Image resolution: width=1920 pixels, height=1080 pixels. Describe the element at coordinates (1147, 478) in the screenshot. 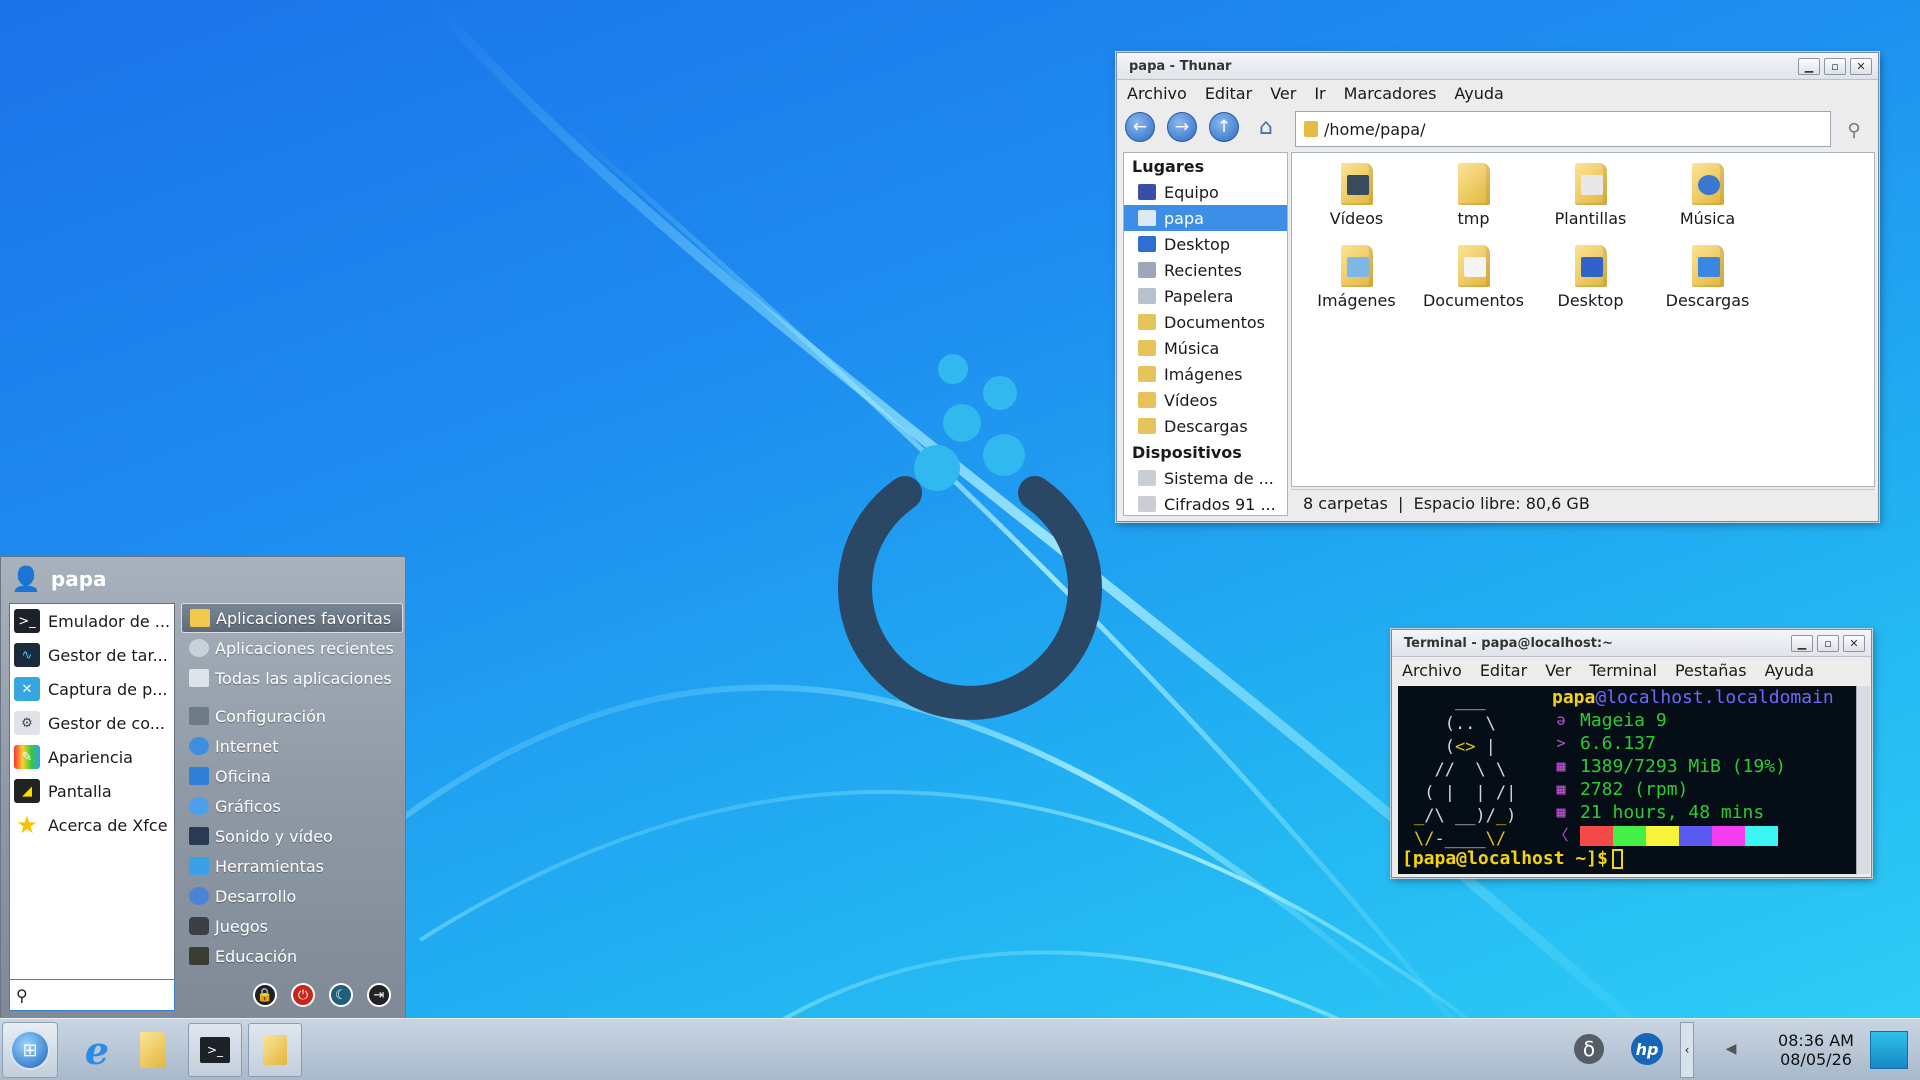

I see `drive-icon` at that location.